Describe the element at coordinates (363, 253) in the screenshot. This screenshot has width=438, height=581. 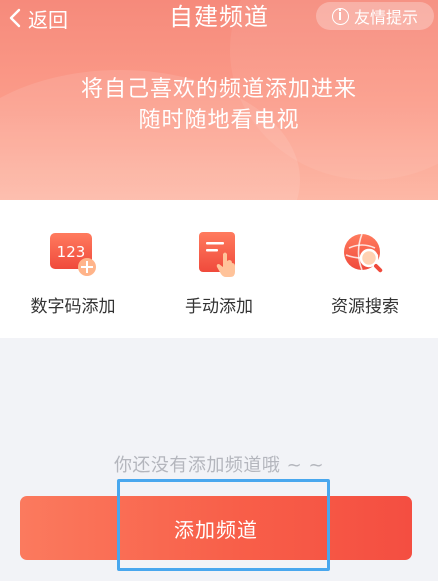
I see `resource-search-icon` at that location.